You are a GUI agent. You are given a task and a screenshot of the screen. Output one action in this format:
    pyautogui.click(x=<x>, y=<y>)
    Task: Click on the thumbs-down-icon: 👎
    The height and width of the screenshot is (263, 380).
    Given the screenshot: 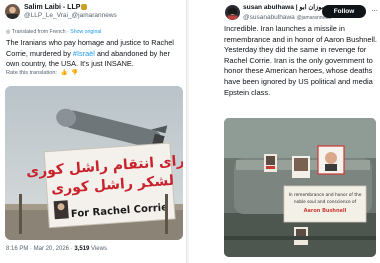 What is the action you would take?
    pyautogui.click(x=74, y=73)
    